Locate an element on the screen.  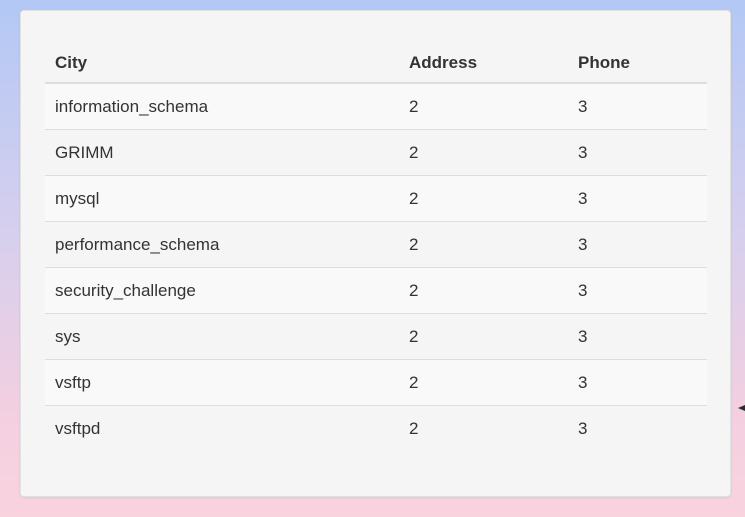
cell-city: sys is located at coordinates (222, 336).